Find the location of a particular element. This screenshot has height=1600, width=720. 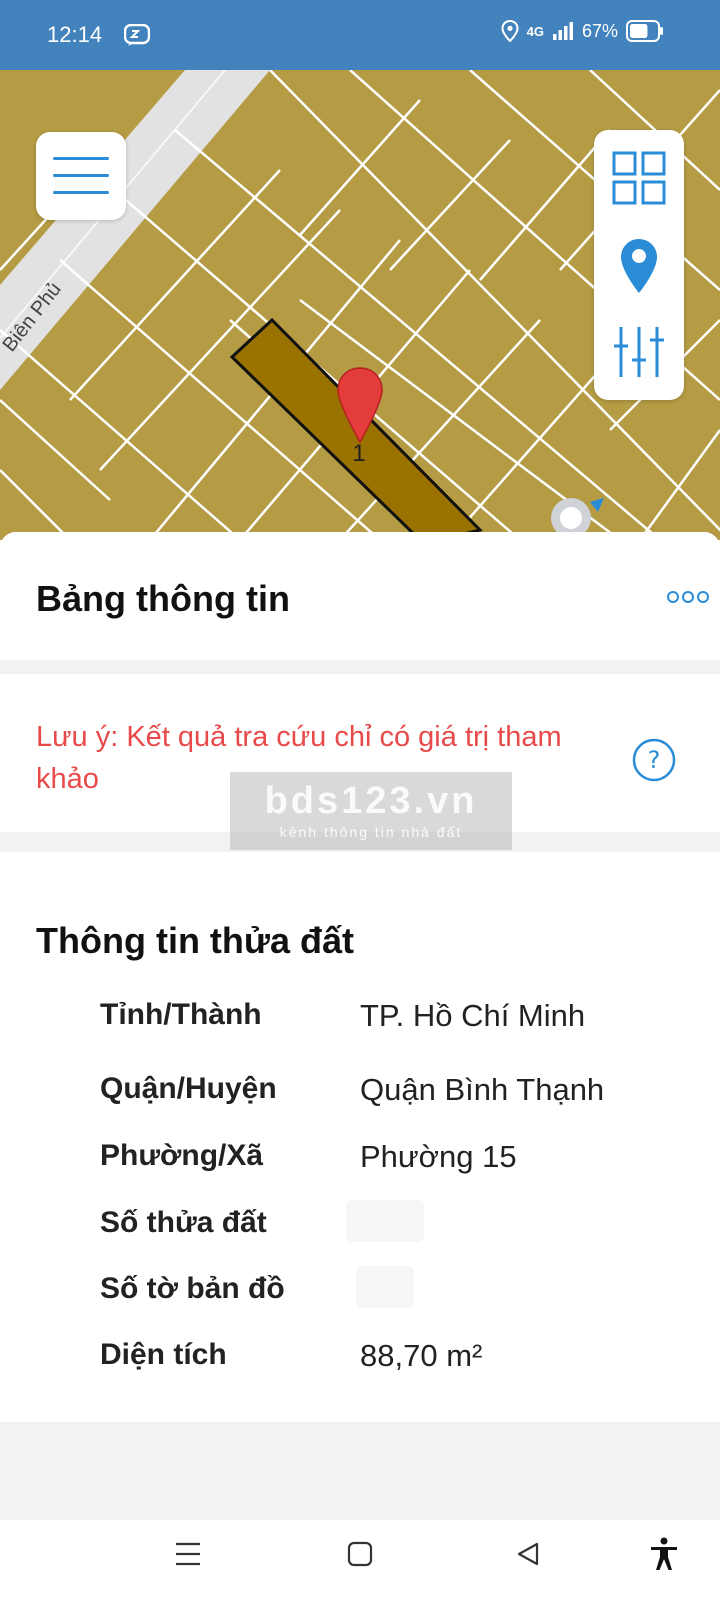

info-row-ward: Phường/Xã Phường 15 is located at coordinates (400, 1164).